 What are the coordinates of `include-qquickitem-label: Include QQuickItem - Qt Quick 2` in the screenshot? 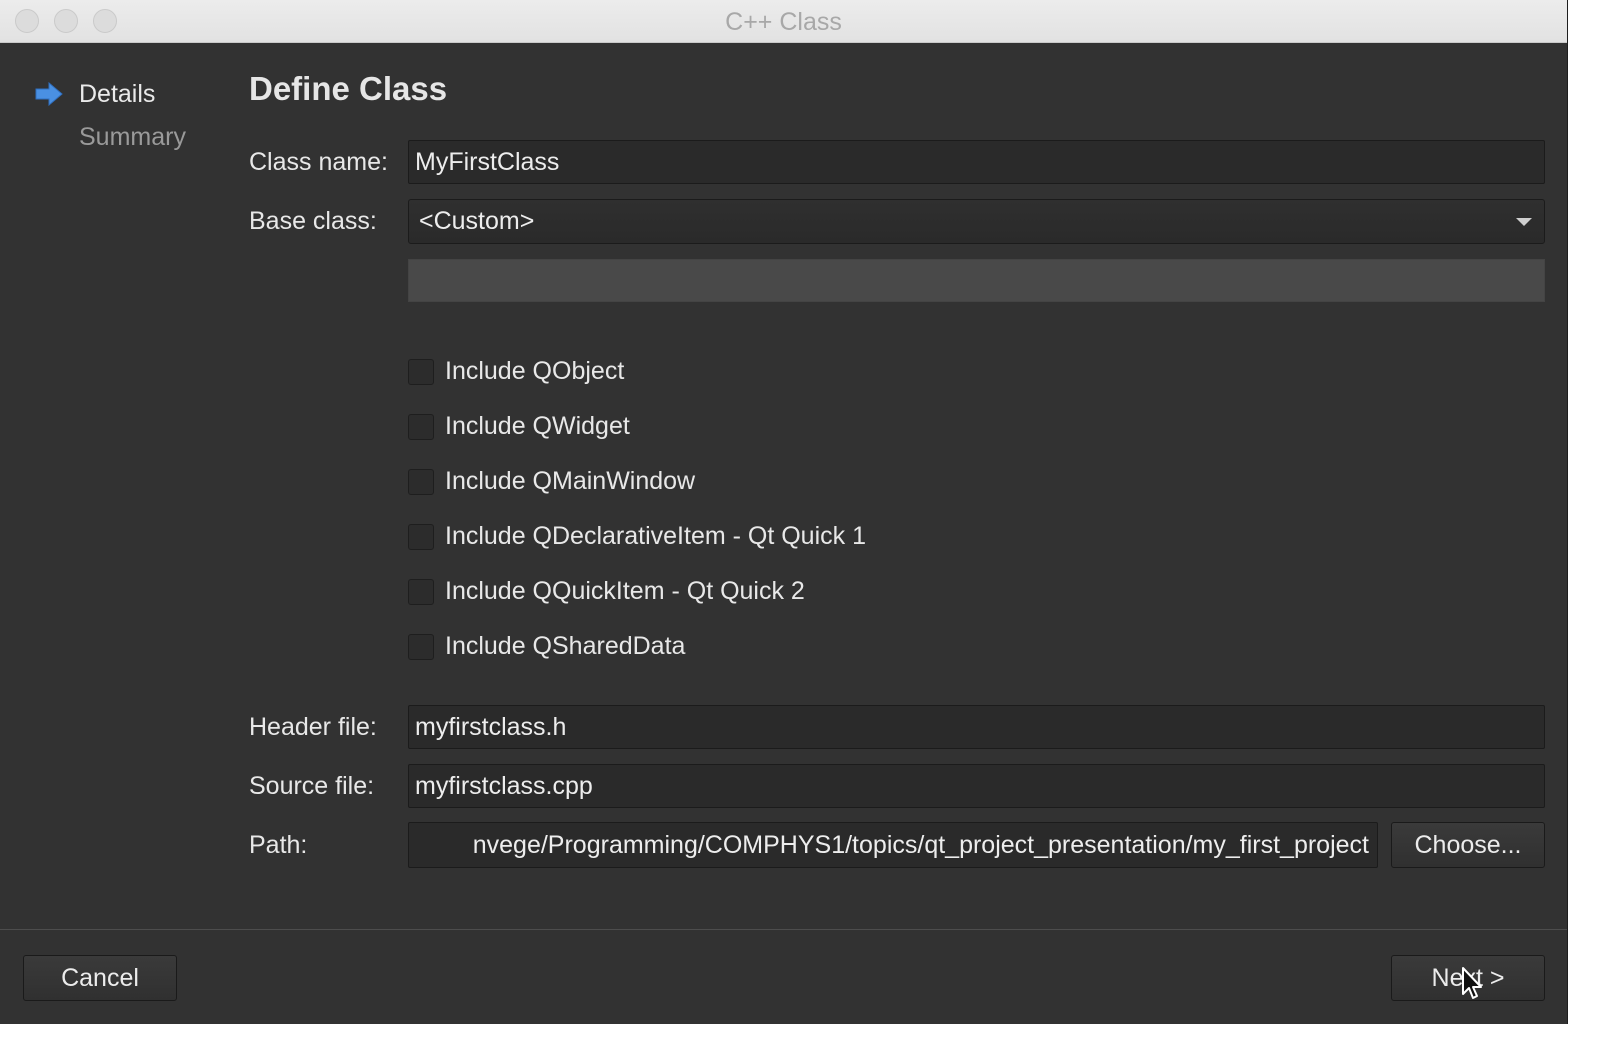 It's located at (625, 591).